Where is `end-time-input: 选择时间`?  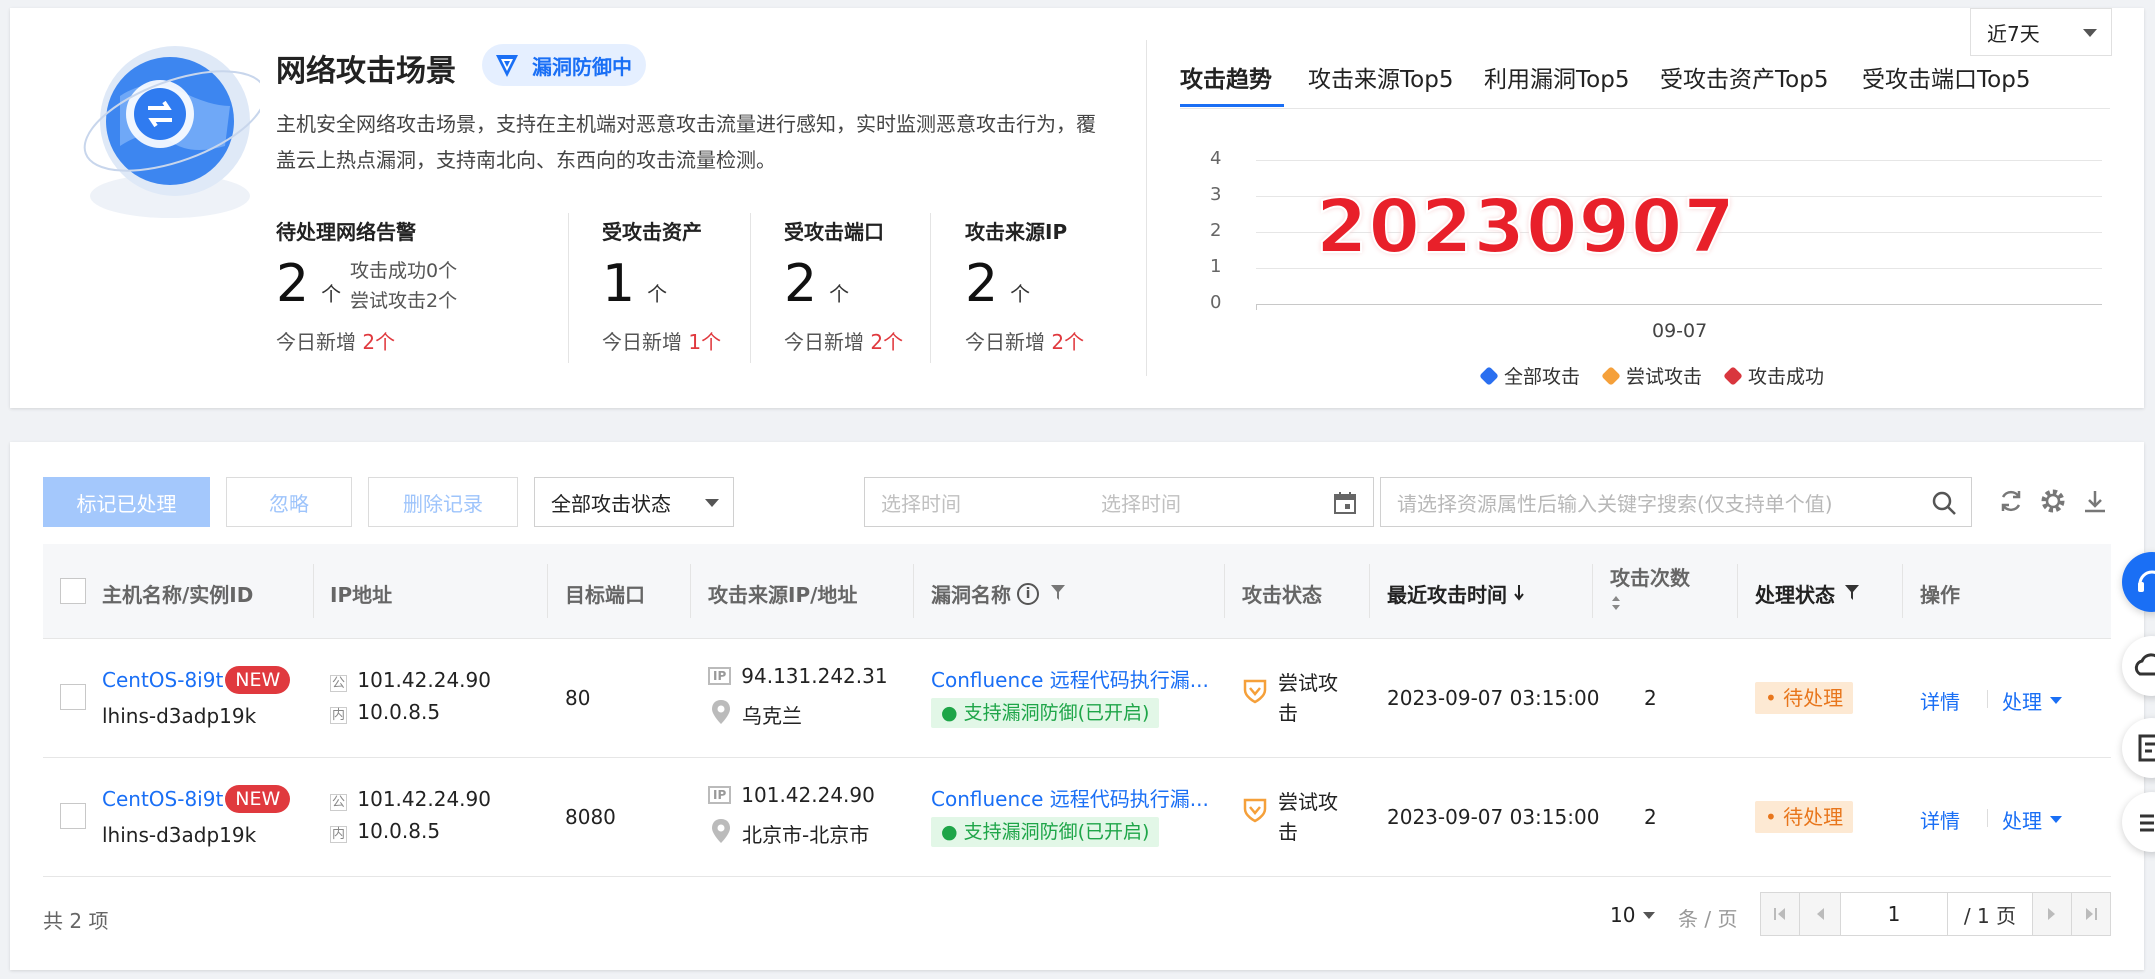
end-time-input: 选择时间 is located at coordinates (1141, 502).